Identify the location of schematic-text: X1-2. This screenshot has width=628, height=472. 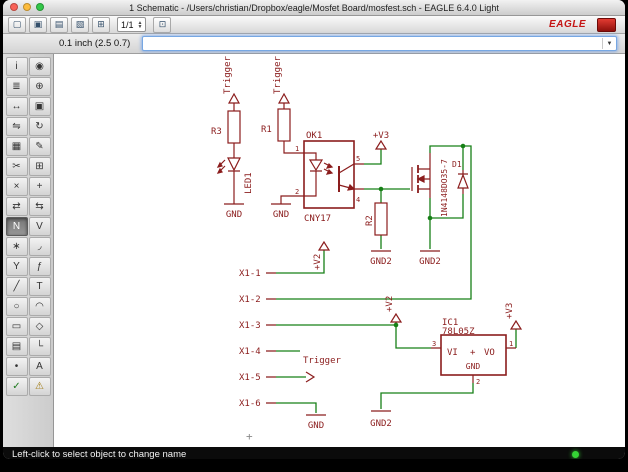
(250, 300).